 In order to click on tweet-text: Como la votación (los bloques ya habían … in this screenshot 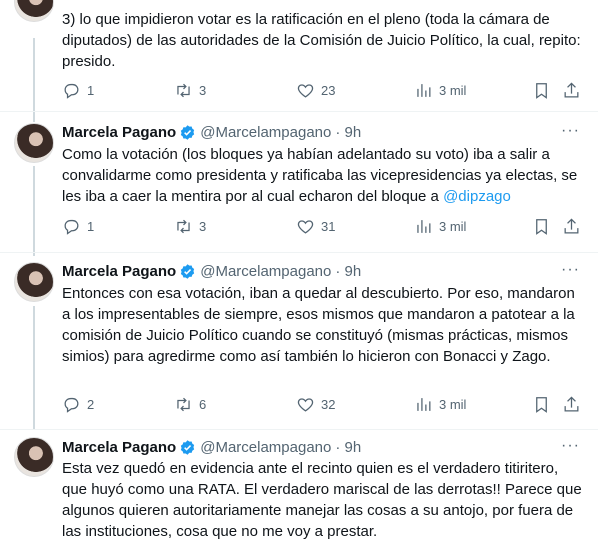, I will do `click(322, 175)`.